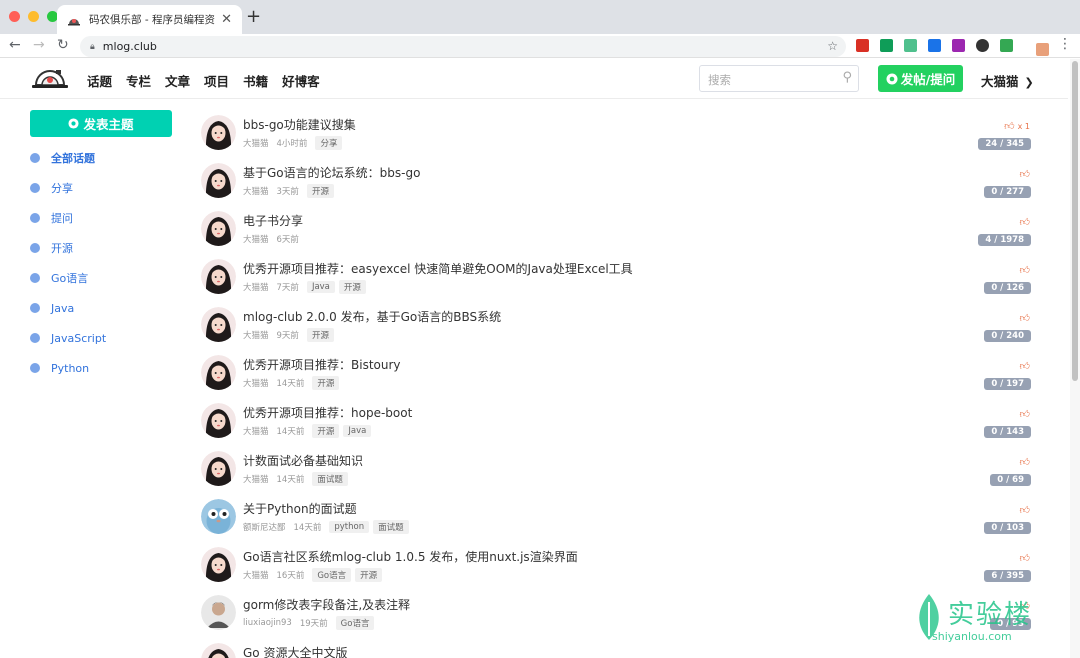  What do you see at coordinates (149, 19) in the screenshot?
I see `browser-tab: 码农俱乐部 - 程序员编程资料和 ✕` at bounding box center [149, 19].